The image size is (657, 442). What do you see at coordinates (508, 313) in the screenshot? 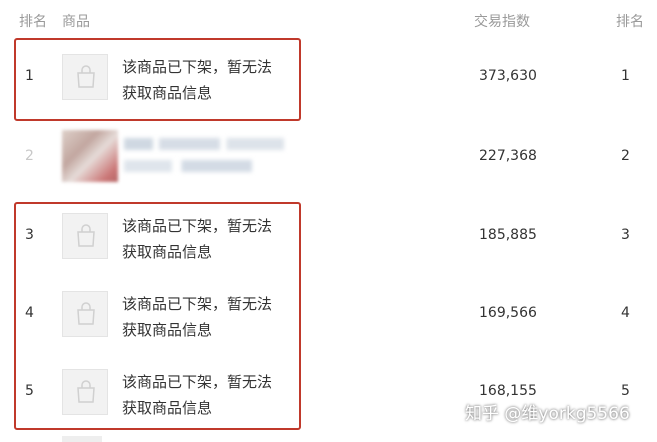
I see `trade-index-value: 169,566` at bounding box center [508, 313].